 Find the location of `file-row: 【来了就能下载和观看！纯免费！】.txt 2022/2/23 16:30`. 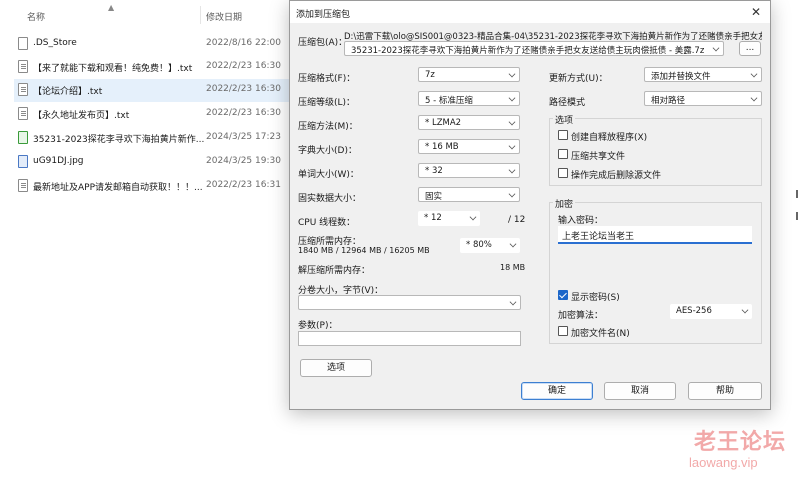

file-row: 【来了就能下载和观看！纯免费！】.txt 2022/2/23 16:30 is located at coordinates (152, 67).